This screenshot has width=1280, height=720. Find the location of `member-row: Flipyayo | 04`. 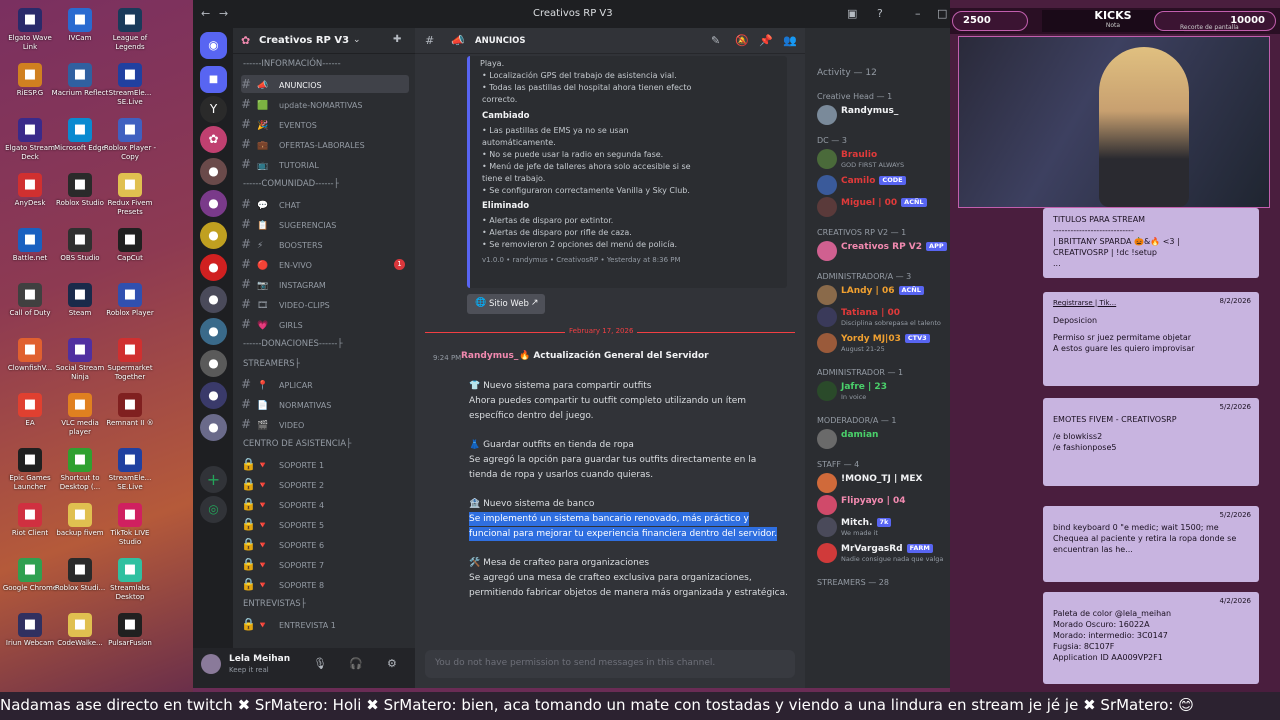

member-row: Flipyayo | 04 is located at coordinates (882, 505).